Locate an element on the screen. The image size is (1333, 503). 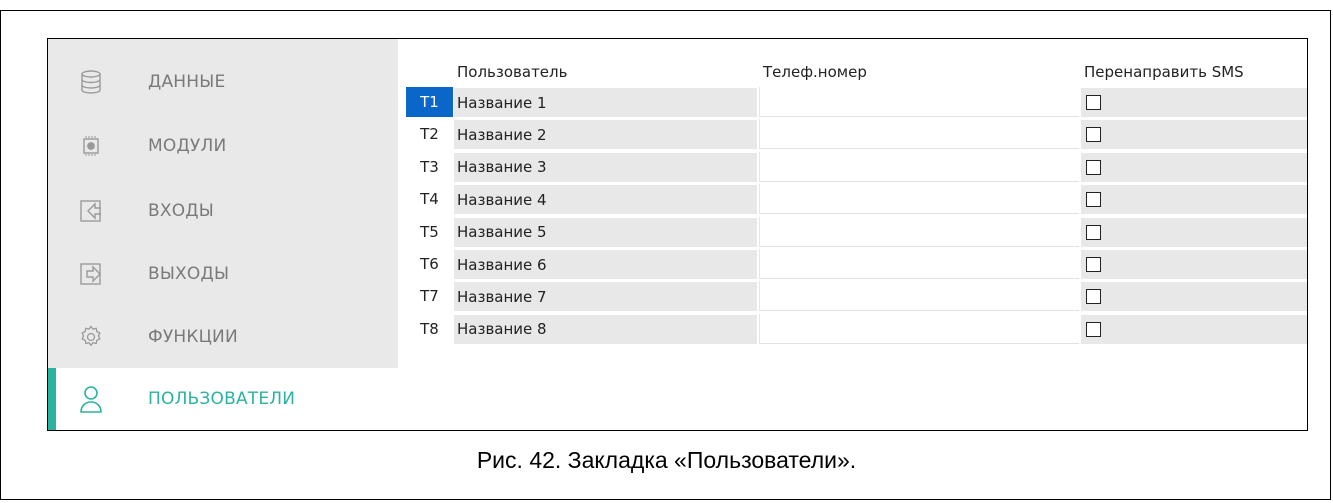
user-name-cell: Название 5 is located at coordinates (605, 231).